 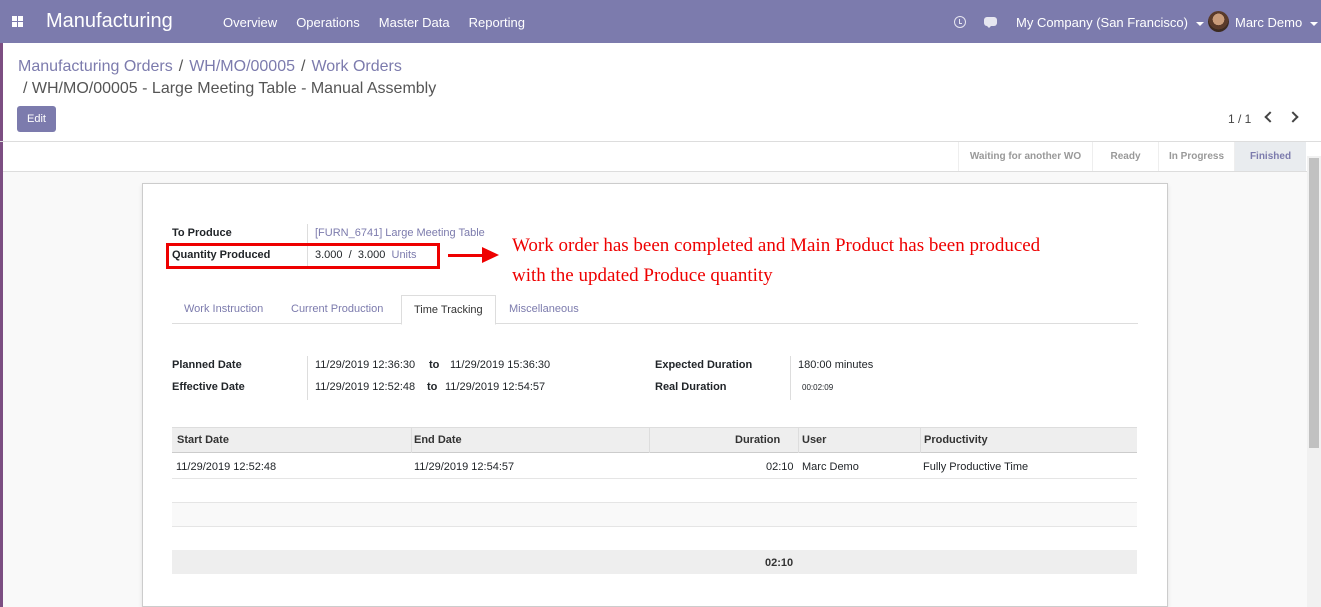 I want to click on col-productivity: Productivity, so click(x=956, y=440).